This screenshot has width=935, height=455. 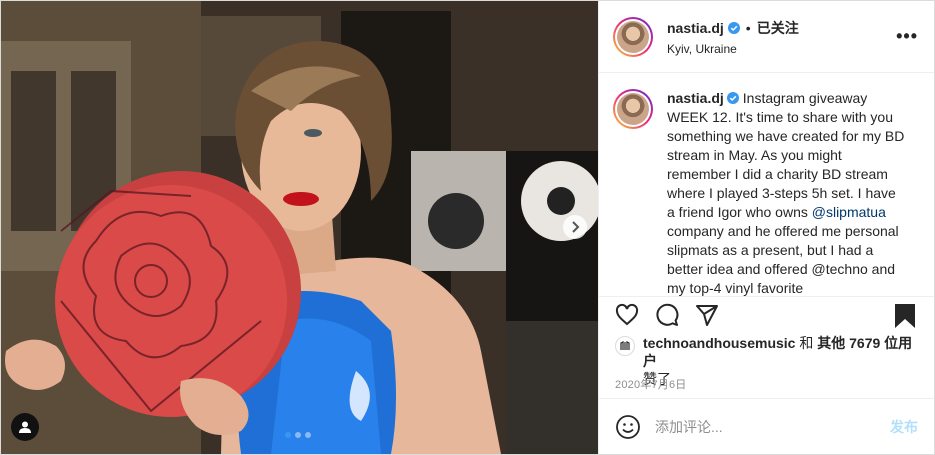 I want to click on comment-button, so click(x=667, y=315).